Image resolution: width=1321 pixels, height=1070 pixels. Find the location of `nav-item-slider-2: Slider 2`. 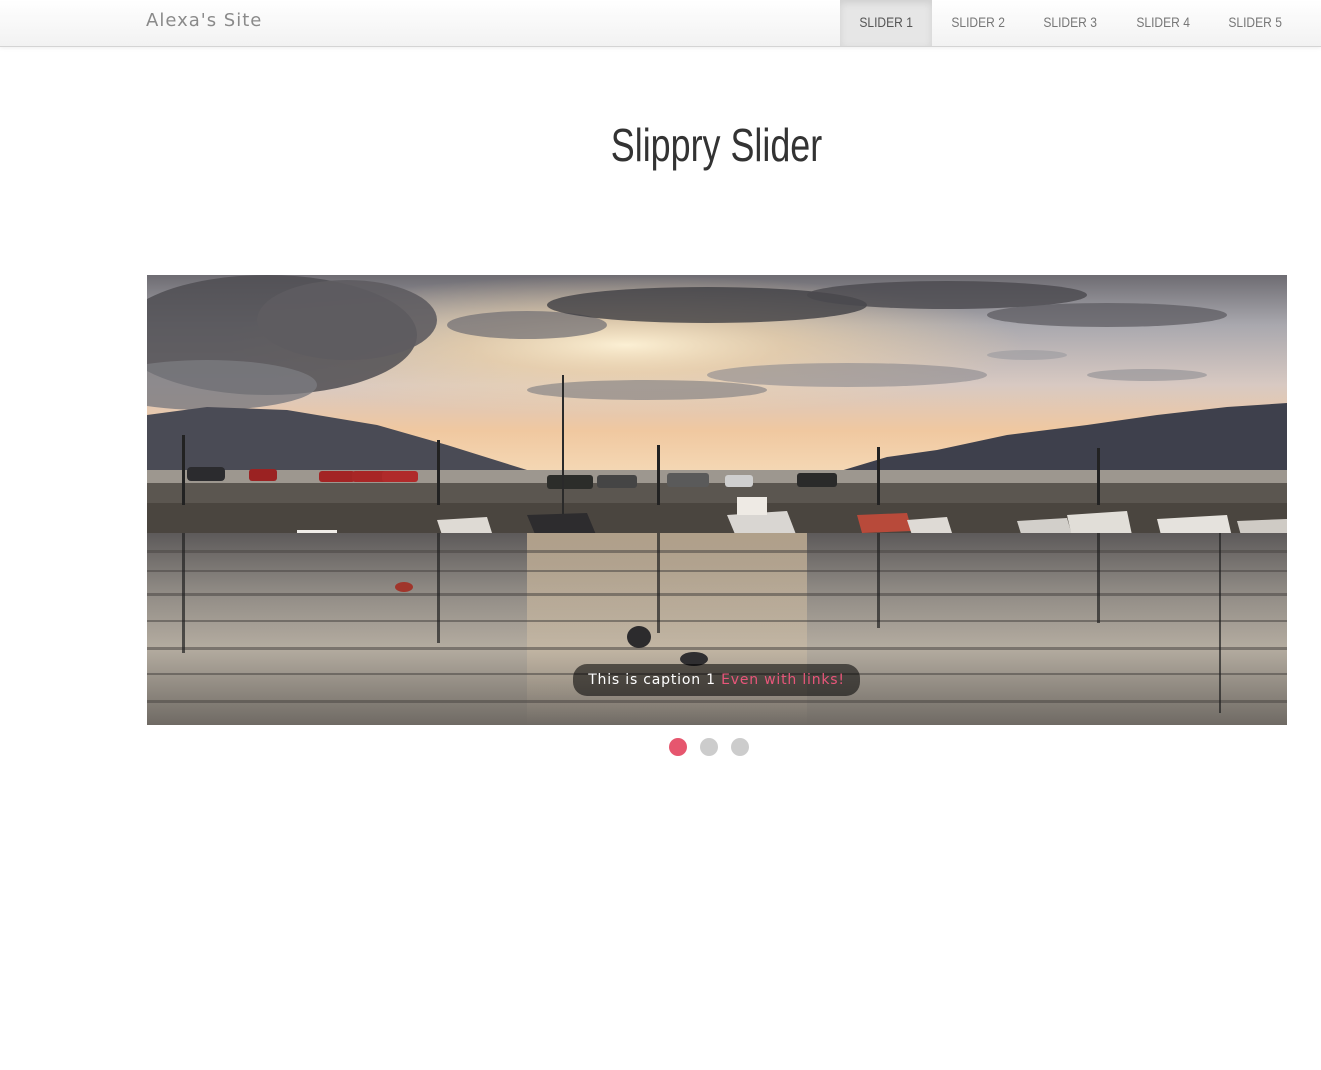

nav-item-slider-2: Slider 2 is located at coordinates (977, 23).